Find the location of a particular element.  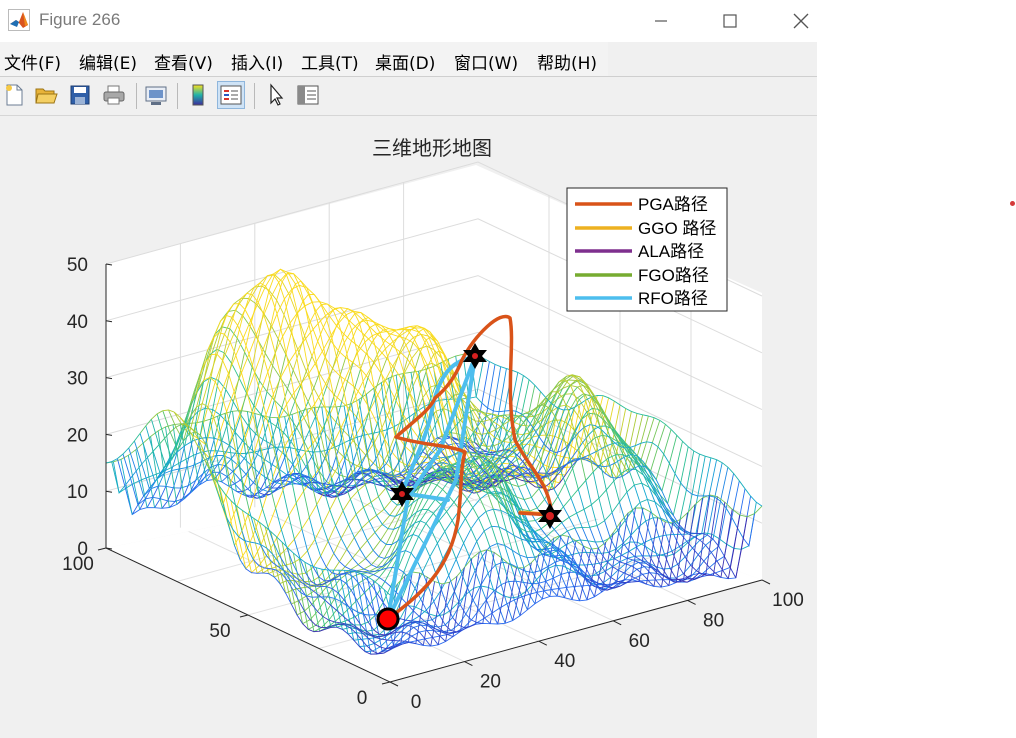

property-inspector-icon is located at coordinates (308, 95).